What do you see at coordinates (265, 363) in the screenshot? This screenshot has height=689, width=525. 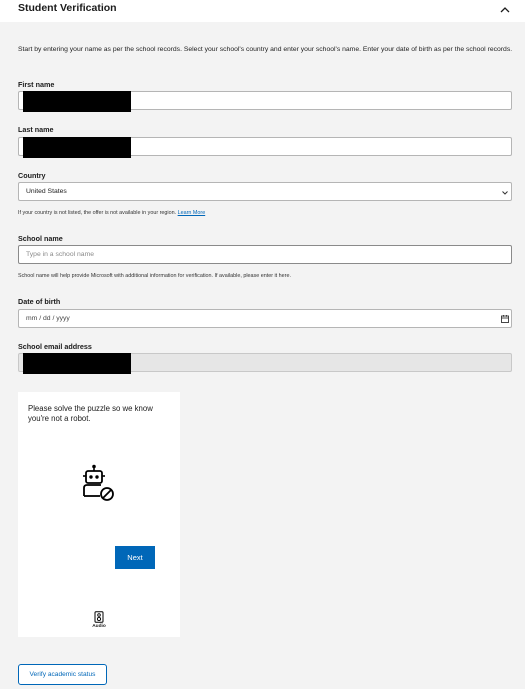 I see `school-email-input` at bounding box center [265, 363].